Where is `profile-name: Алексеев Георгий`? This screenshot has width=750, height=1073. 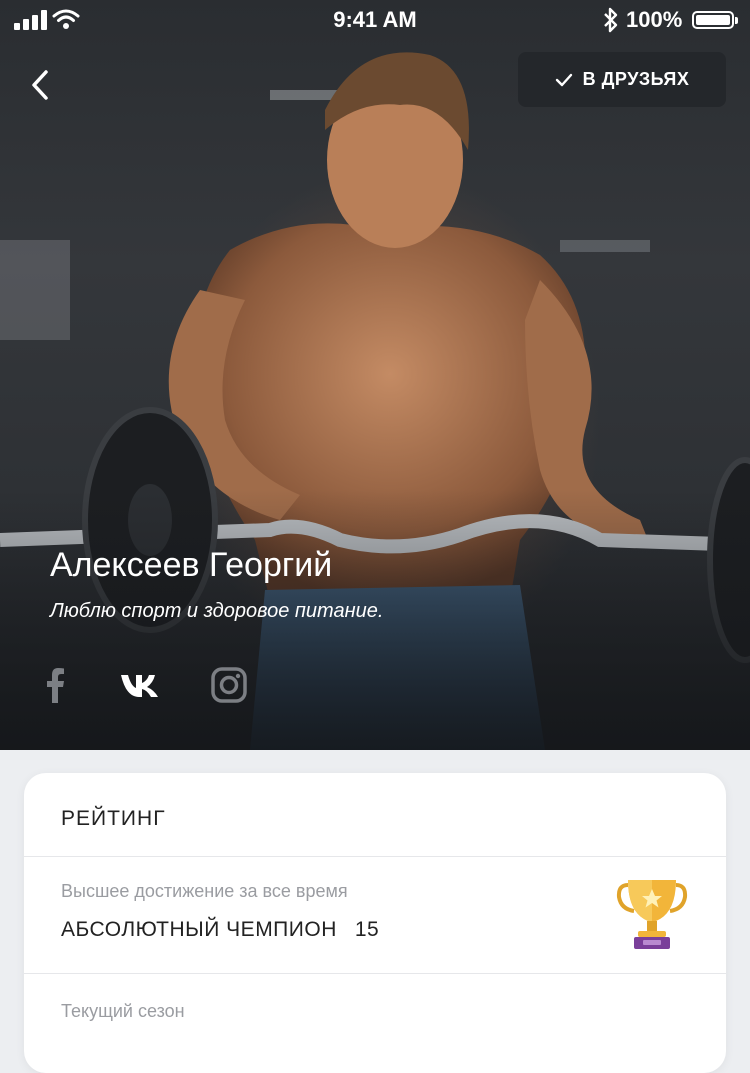
profile-name: Алексеев Георгий is located at coordinates (191, 565).